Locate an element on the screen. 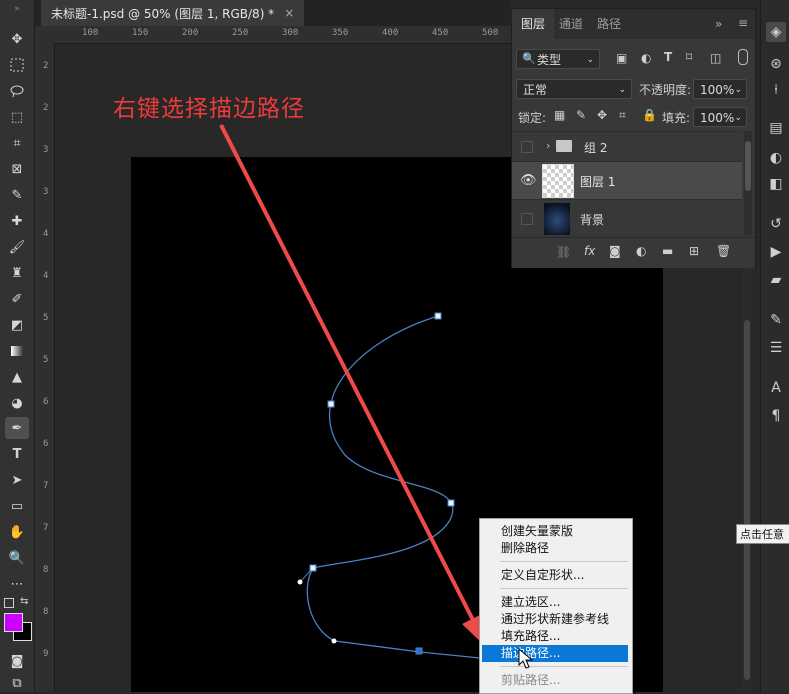 The height and width of the screenshot is (694, 789). layer-row-background: 背景 is located at coordinates (627, 218).